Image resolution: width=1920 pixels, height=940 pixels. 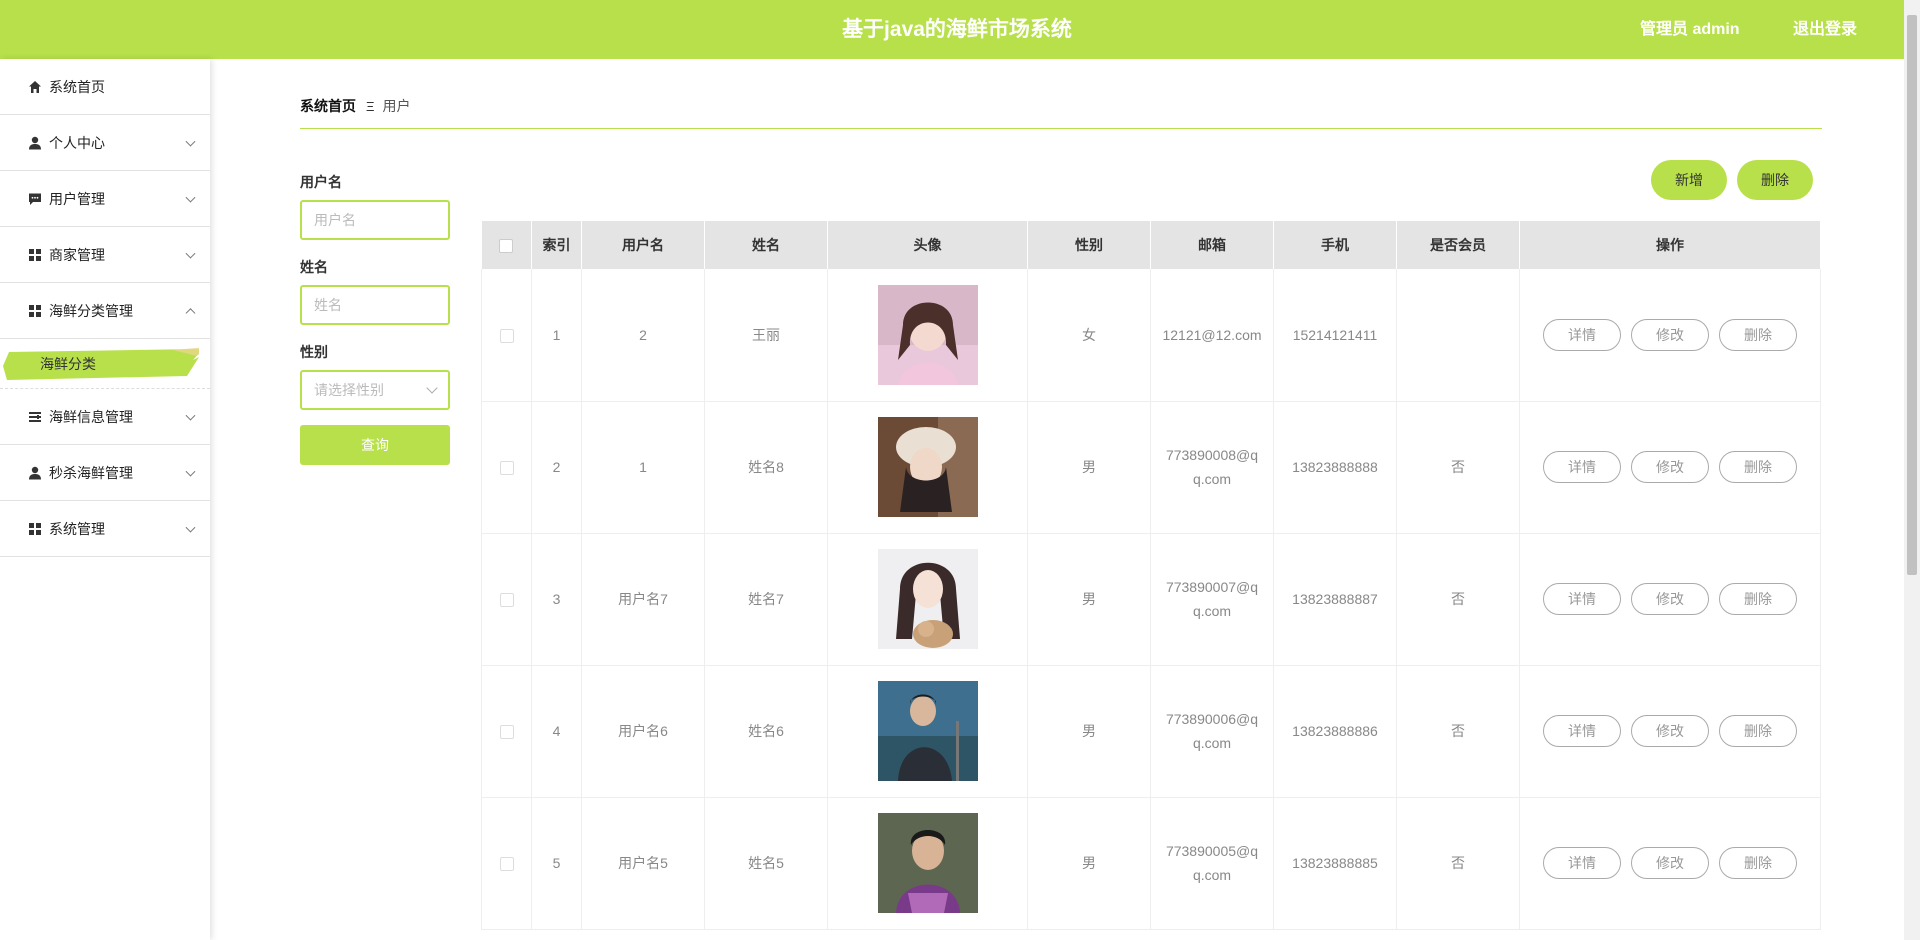 I want to click on cell-index: 1, so click(x=556, y=335).